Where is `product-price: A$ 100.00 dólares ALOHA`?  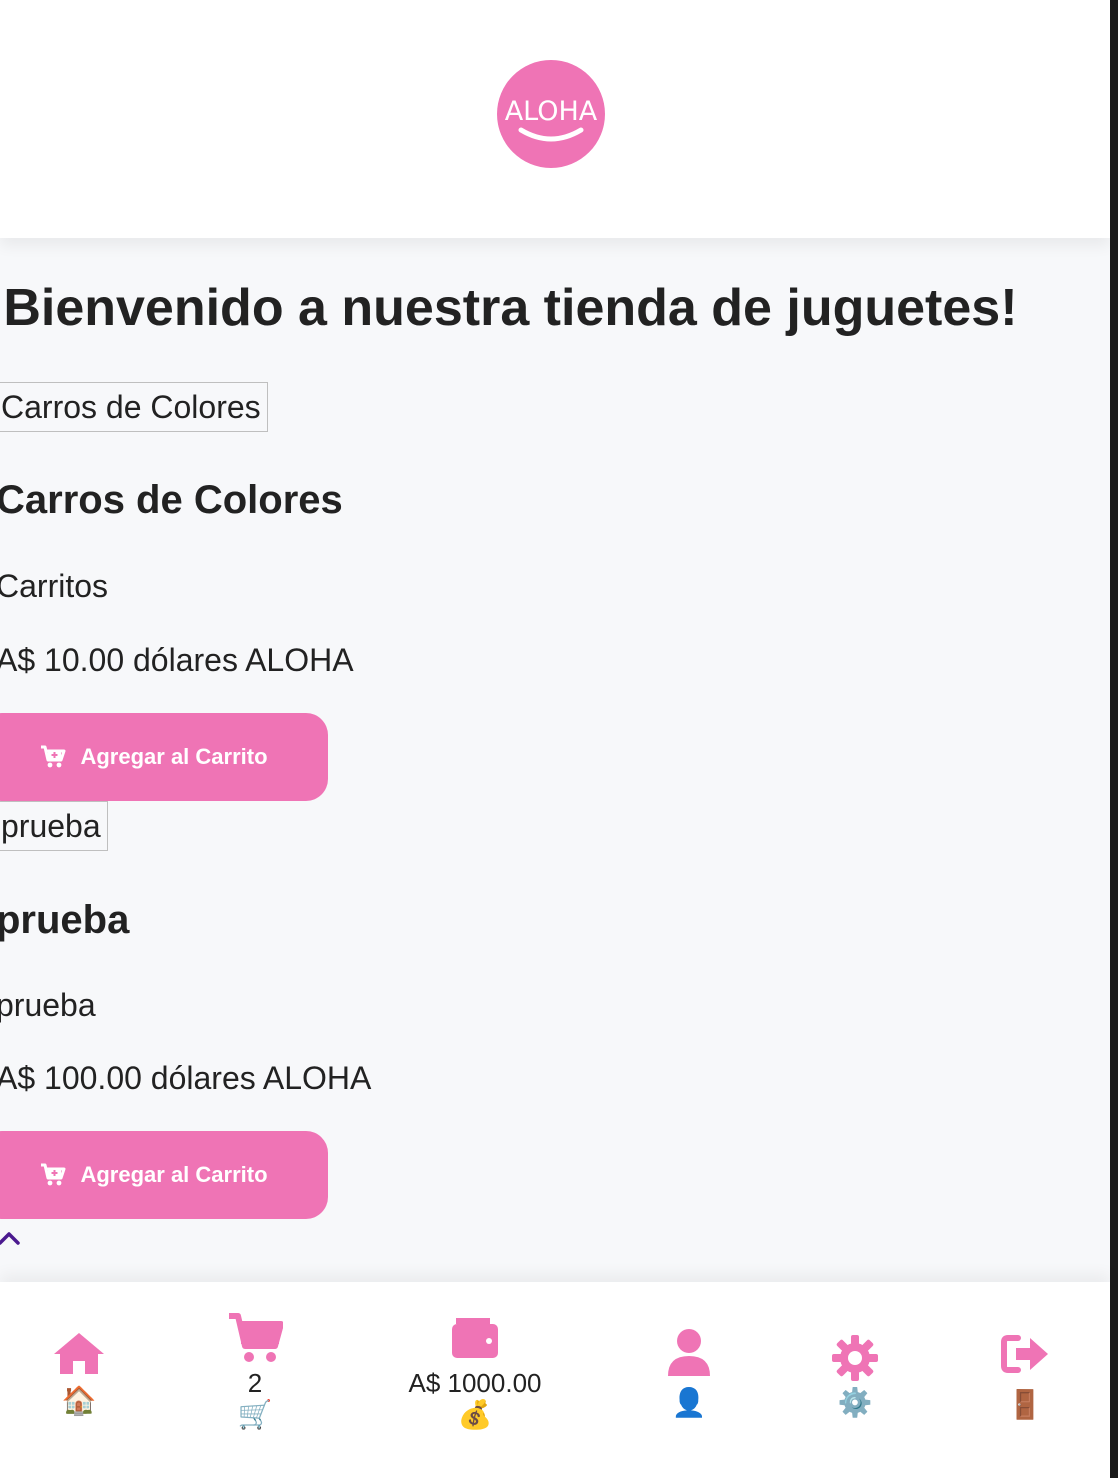 product-price: A$ 100.00 dólares ALOHA is located at coordinates (186, 1078).